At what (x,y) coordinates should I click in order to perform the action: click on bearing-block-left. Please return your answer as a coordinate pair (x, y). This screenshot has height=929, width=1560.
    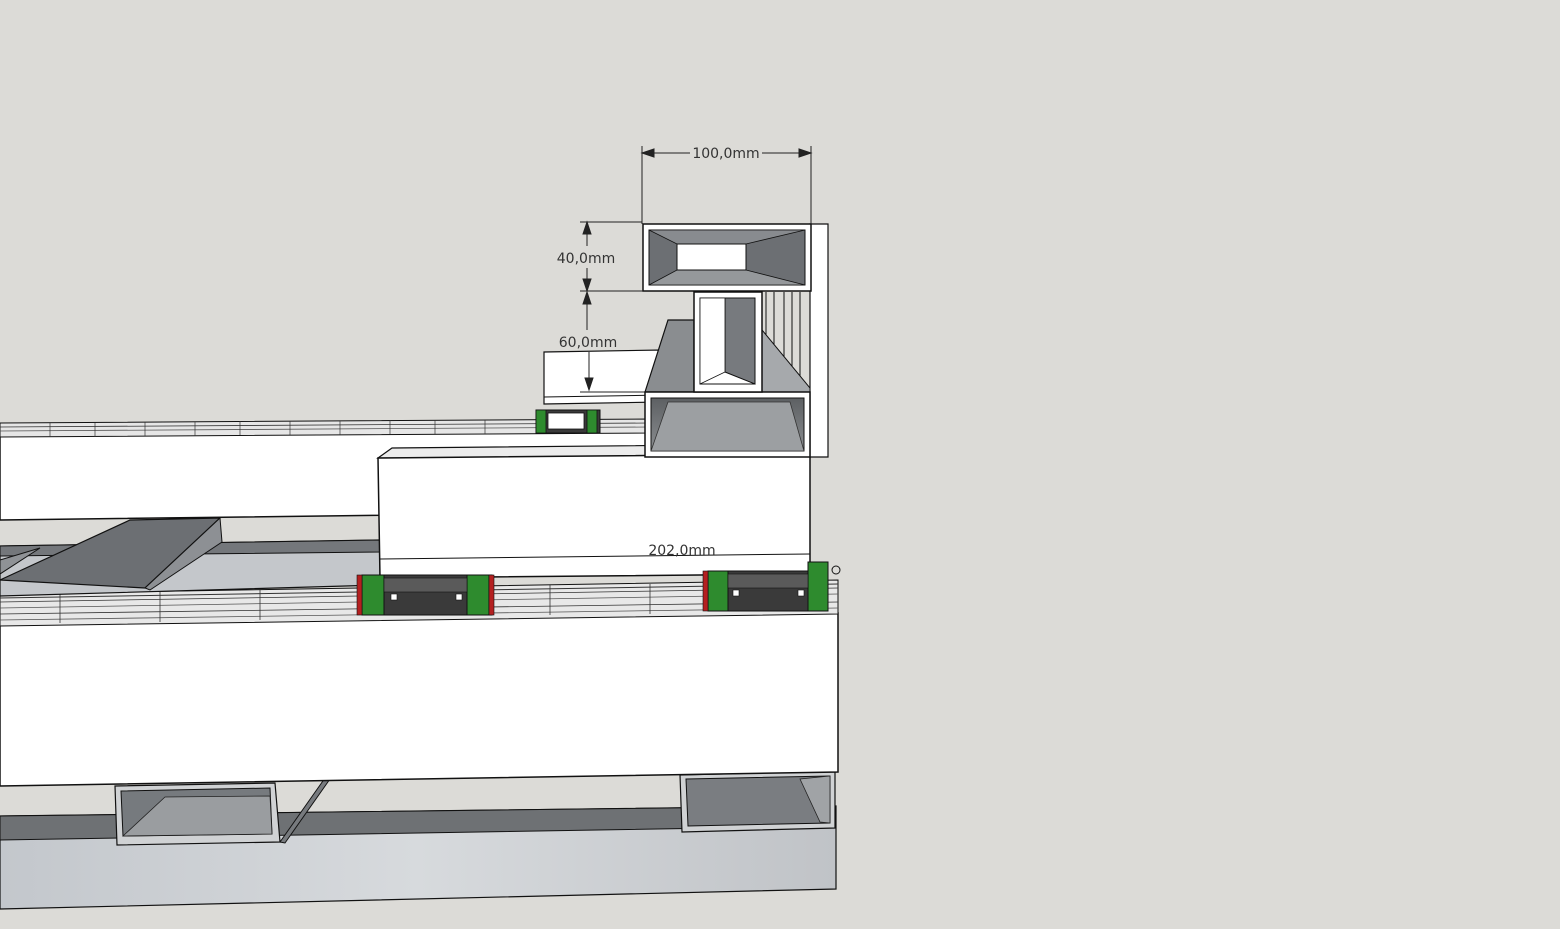
    Looking at the image, I should click on (425, 595).